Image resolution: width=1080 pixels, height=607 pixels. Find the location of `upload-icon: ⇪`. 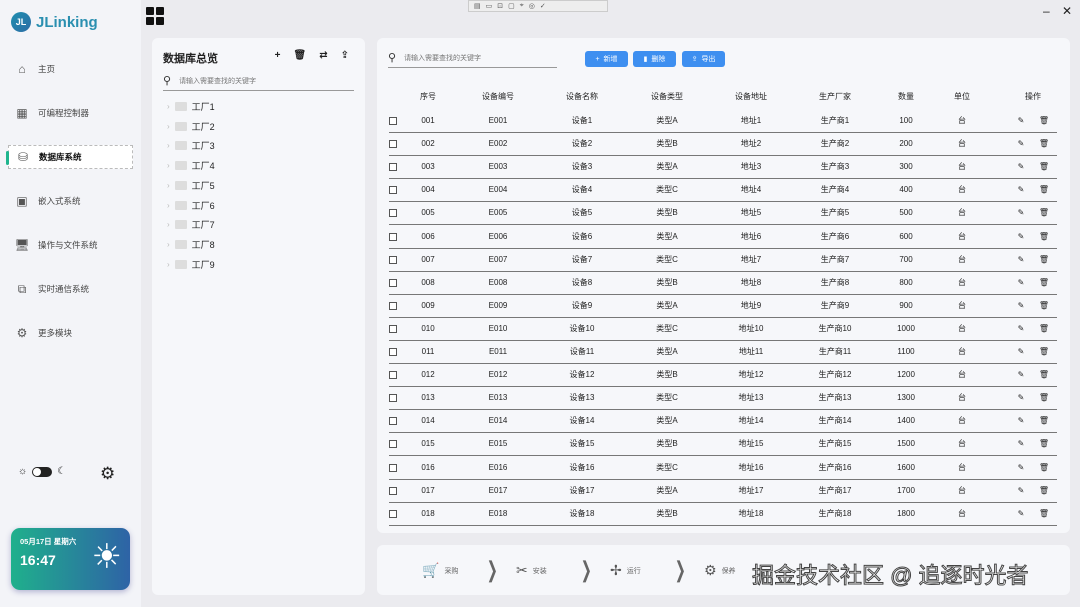

upload-icon: ⇪ is located at coordinates (345, 55).